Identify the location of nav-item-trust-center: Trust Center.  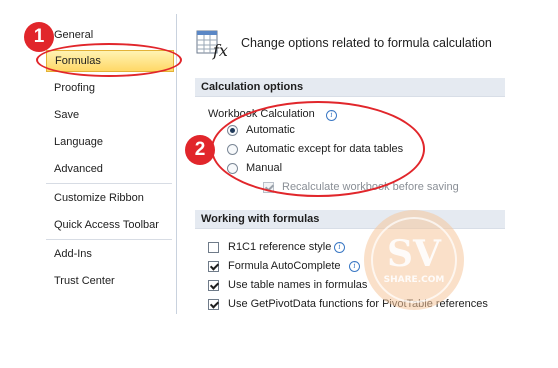
(110, 281).